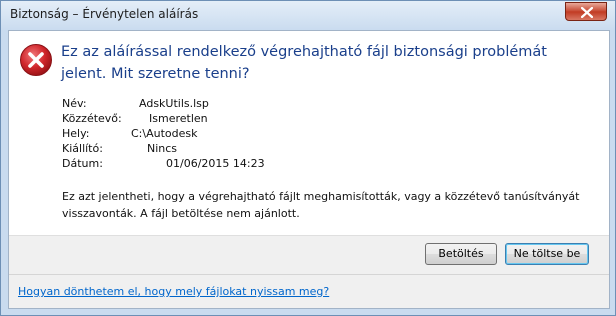 This screenshot has width=616, height=316. What do you see at coordinates (162, 148) in the screenshot?
I see `detail-value: Nincs` at bounding box center [162, 148].